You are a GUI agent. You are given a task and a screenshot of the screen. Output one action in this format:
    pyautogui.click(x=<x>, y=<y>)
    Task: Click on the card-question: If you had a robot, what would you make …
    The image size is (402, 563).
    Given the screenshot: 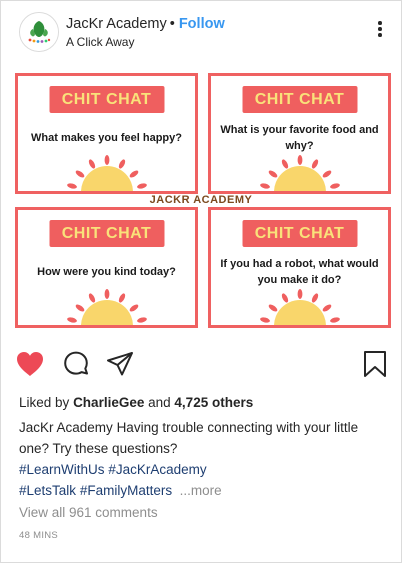 What is the action you would take?
    pyautogui.click(x=299, y=272)
    